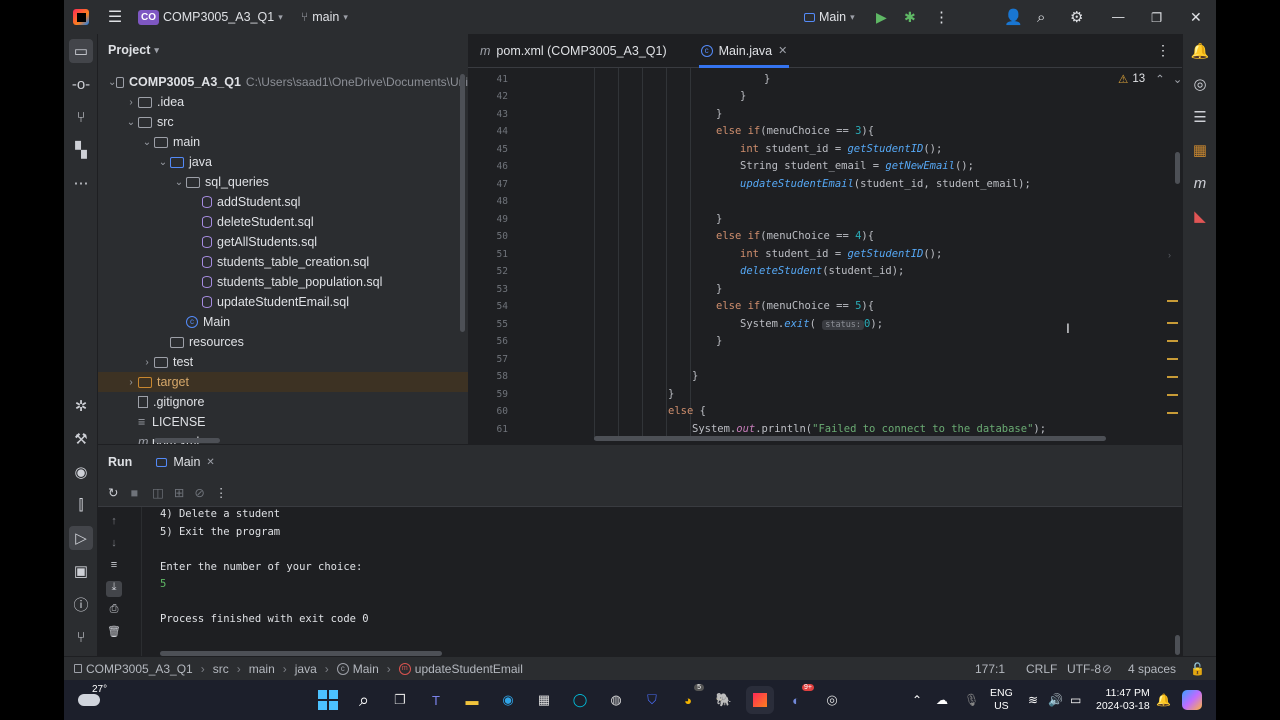 This screenshot has width=1280, height=720. What do you see at coordinates (81, 439) in the screenshot?
I see `build-hammer-icon: ⚒` at bounding box center [81, 439].